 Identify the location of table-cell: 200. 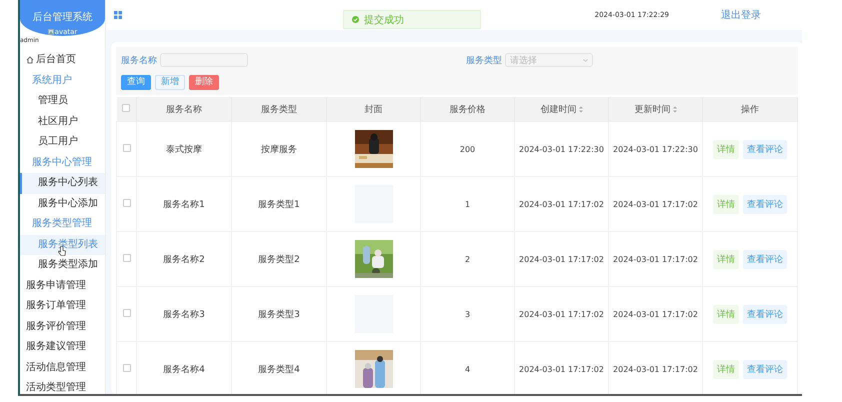
(467, 149).